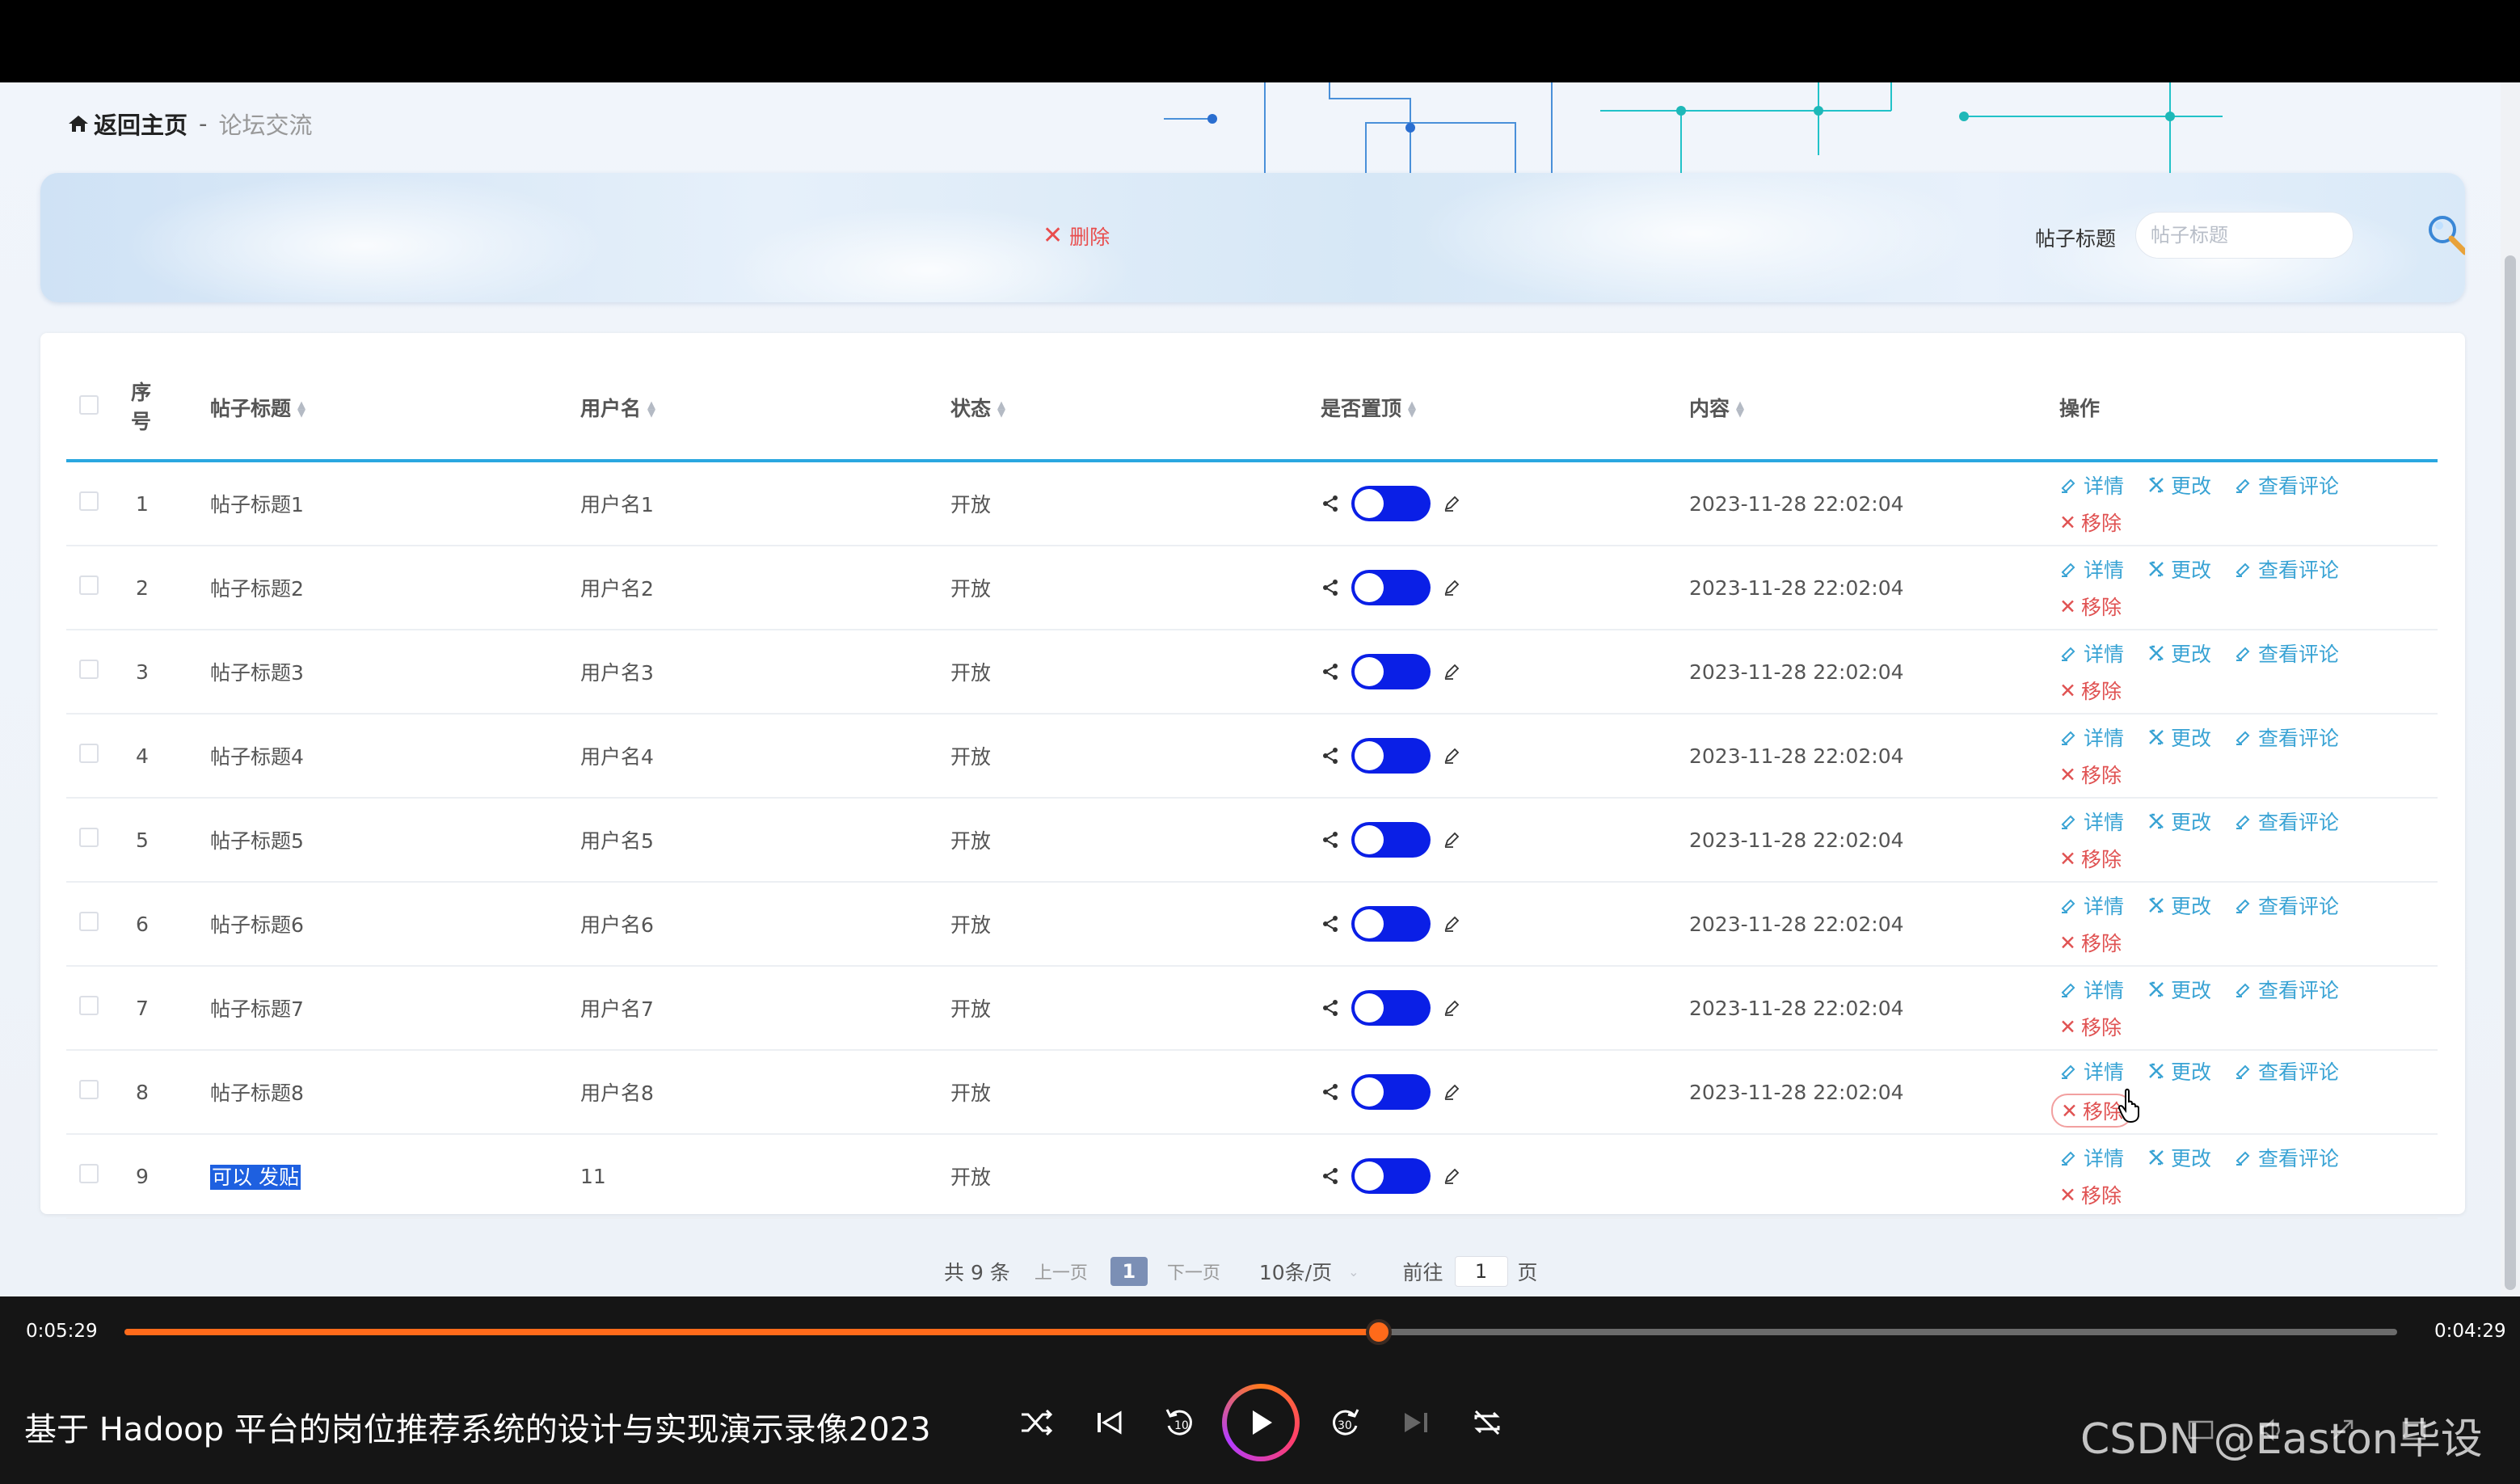 The height and width of the screenshot is (1484, 2520). Describe the element at coordinates (1379, 1332) in the screenshot. I see `seek-handle` at that location.